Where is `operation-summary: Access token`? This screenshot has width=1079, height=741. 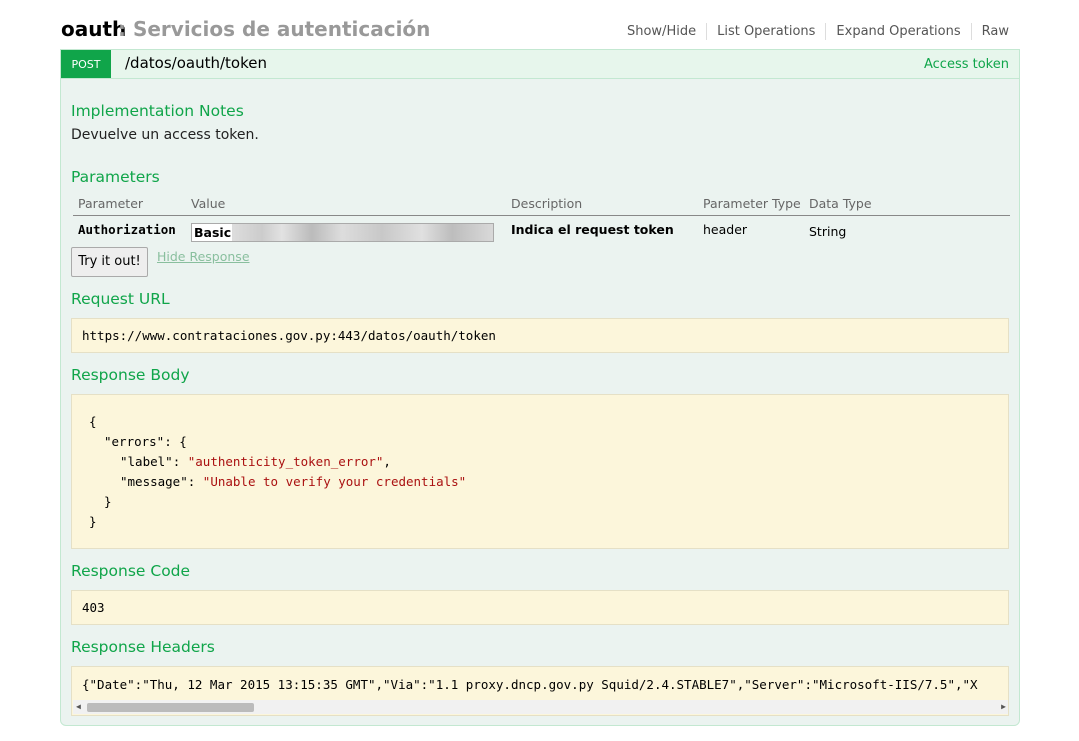
operation-summary: Access token is located at coordinates (966, 64).